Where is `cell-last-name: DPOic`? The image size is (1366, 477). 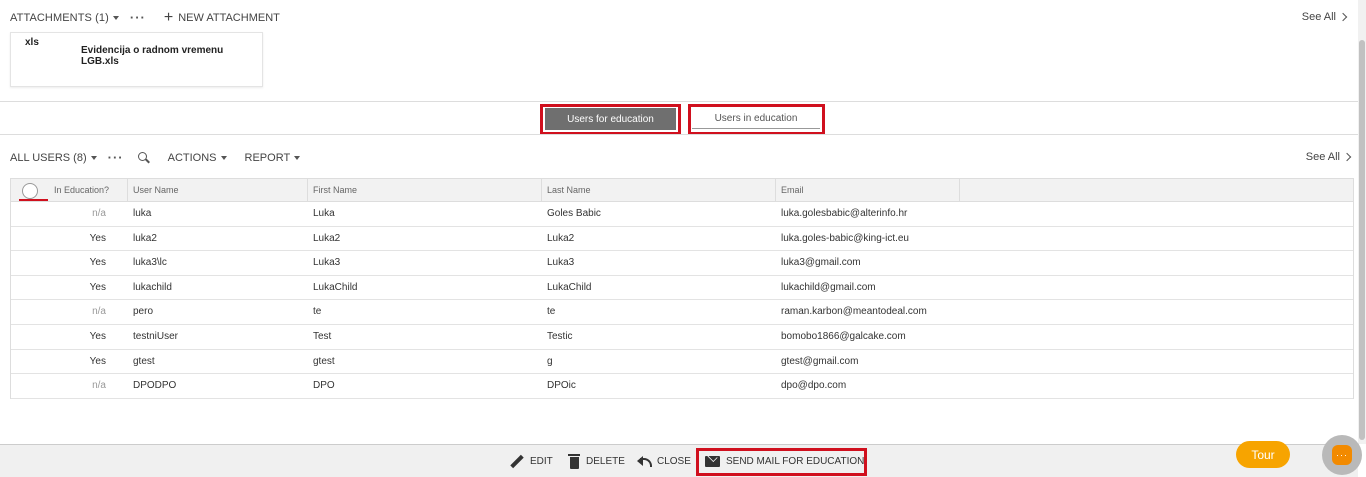
cell-last-name: DPOic is located at coordinates (561, 386).